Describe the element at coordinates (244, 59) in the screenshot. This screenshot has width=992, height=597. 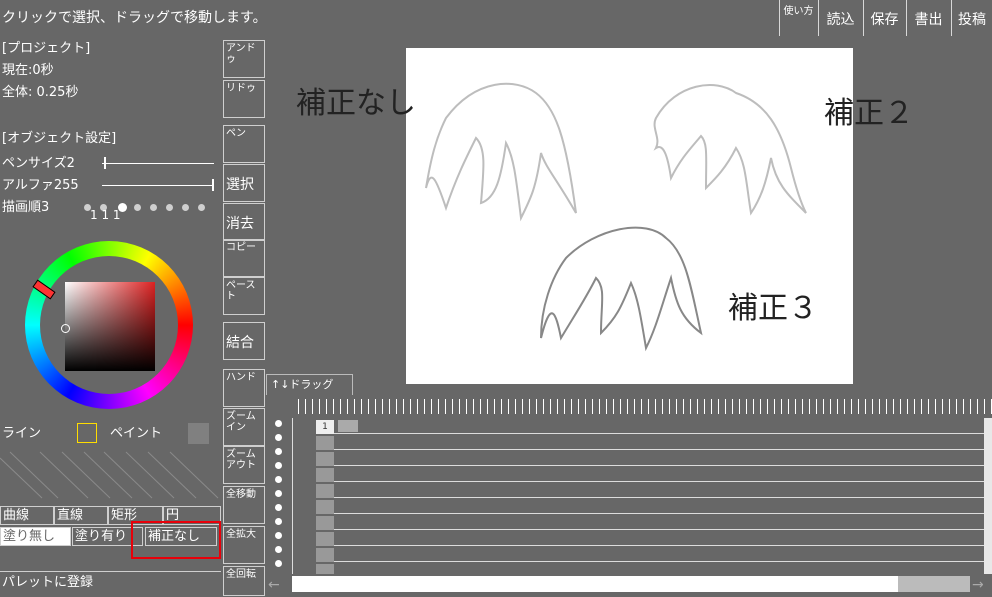
I see `undo-button: アンドゥ` at that location.